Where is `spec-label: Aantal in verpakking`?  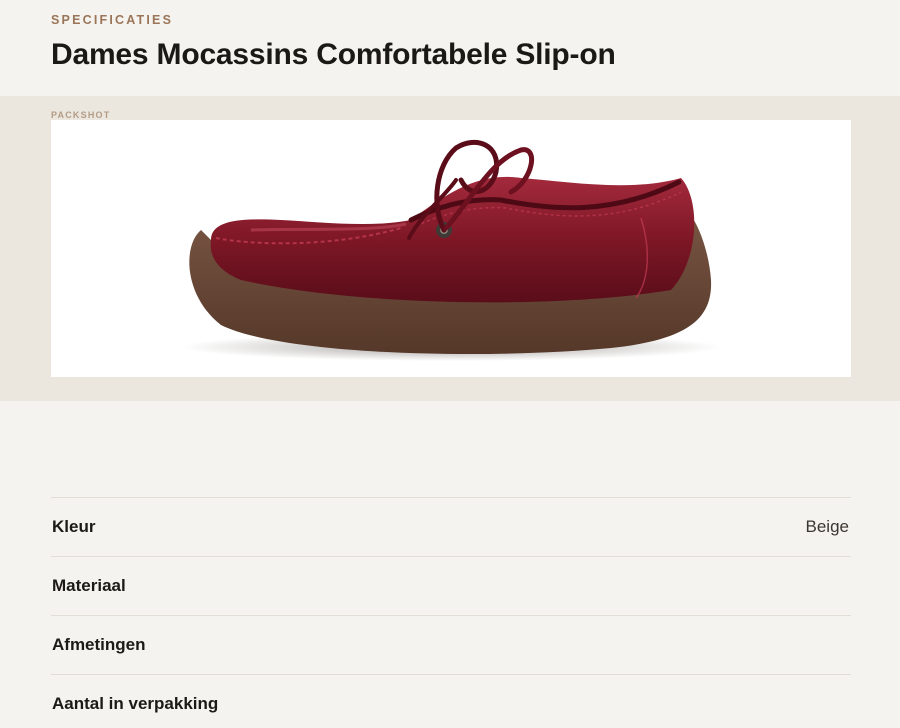
spec-label: Aantal in verpakking is located at coordinates (135, 703).